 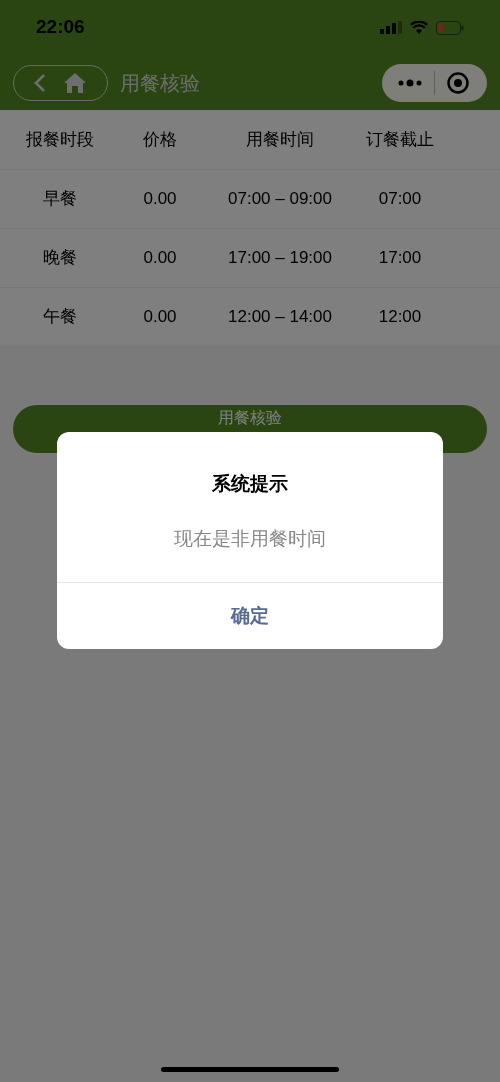 What do you see at coordinates (60, 27) in the screenshot?
I see `status-time: 22:06` at bounding box center [60, 27].